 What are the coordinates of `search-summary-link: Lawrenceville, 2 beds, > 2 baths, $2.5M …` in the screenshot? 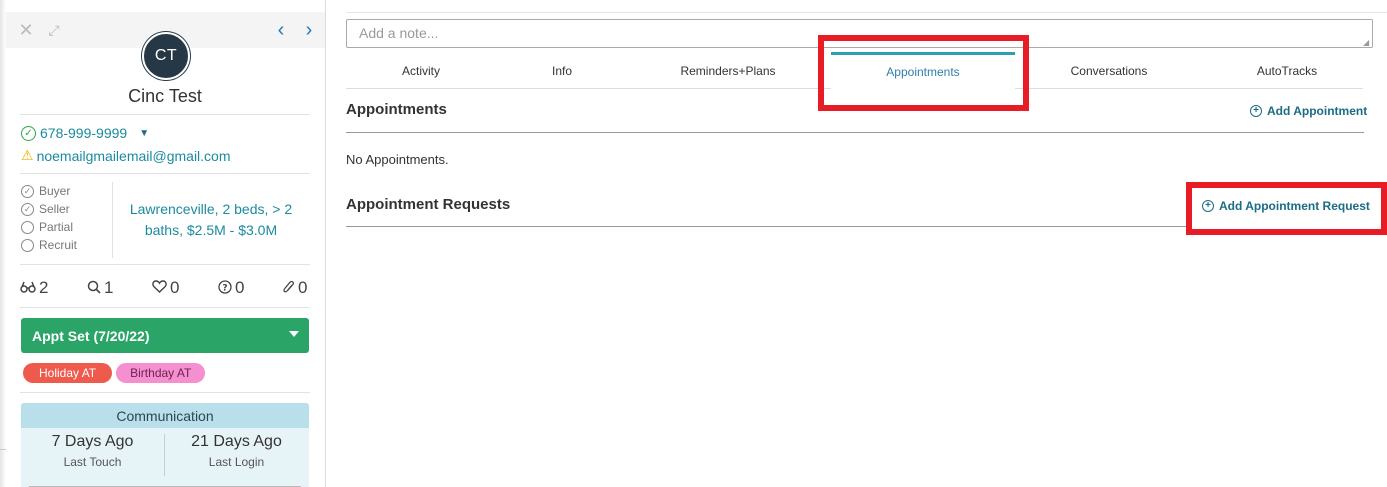 It's located at (211, 220).